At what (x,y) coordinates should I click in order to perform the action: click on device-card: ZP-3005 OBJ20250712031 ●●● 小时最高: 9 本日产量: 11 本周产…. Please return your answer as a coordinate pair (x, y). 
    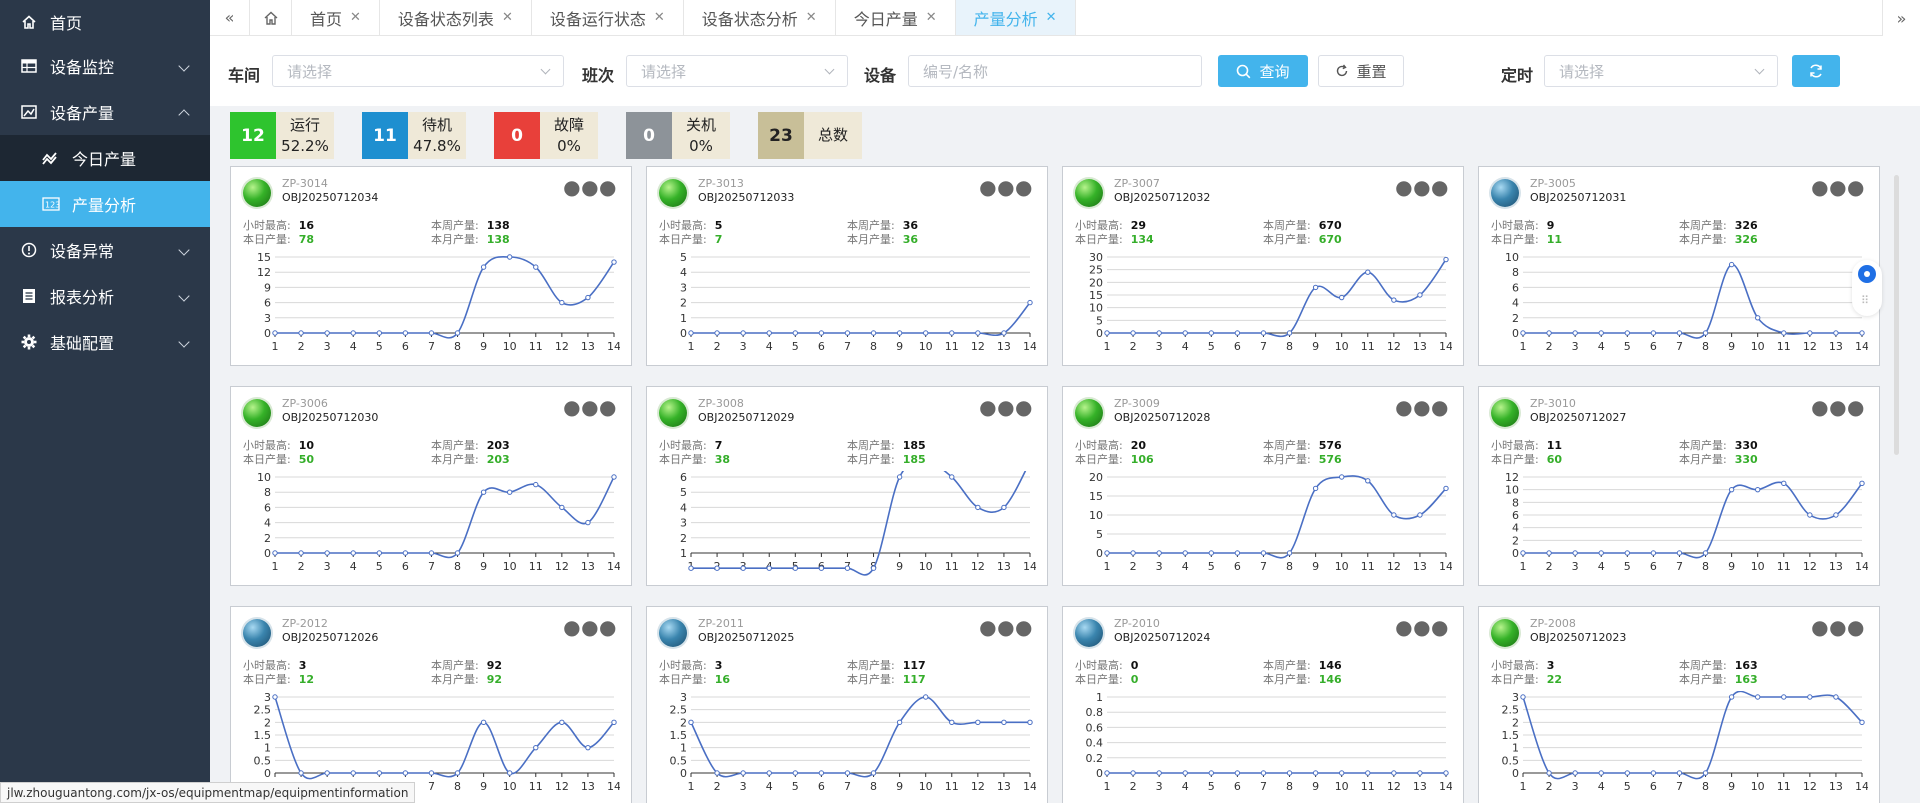
    Looking at the image, I should click on (1679, 266).